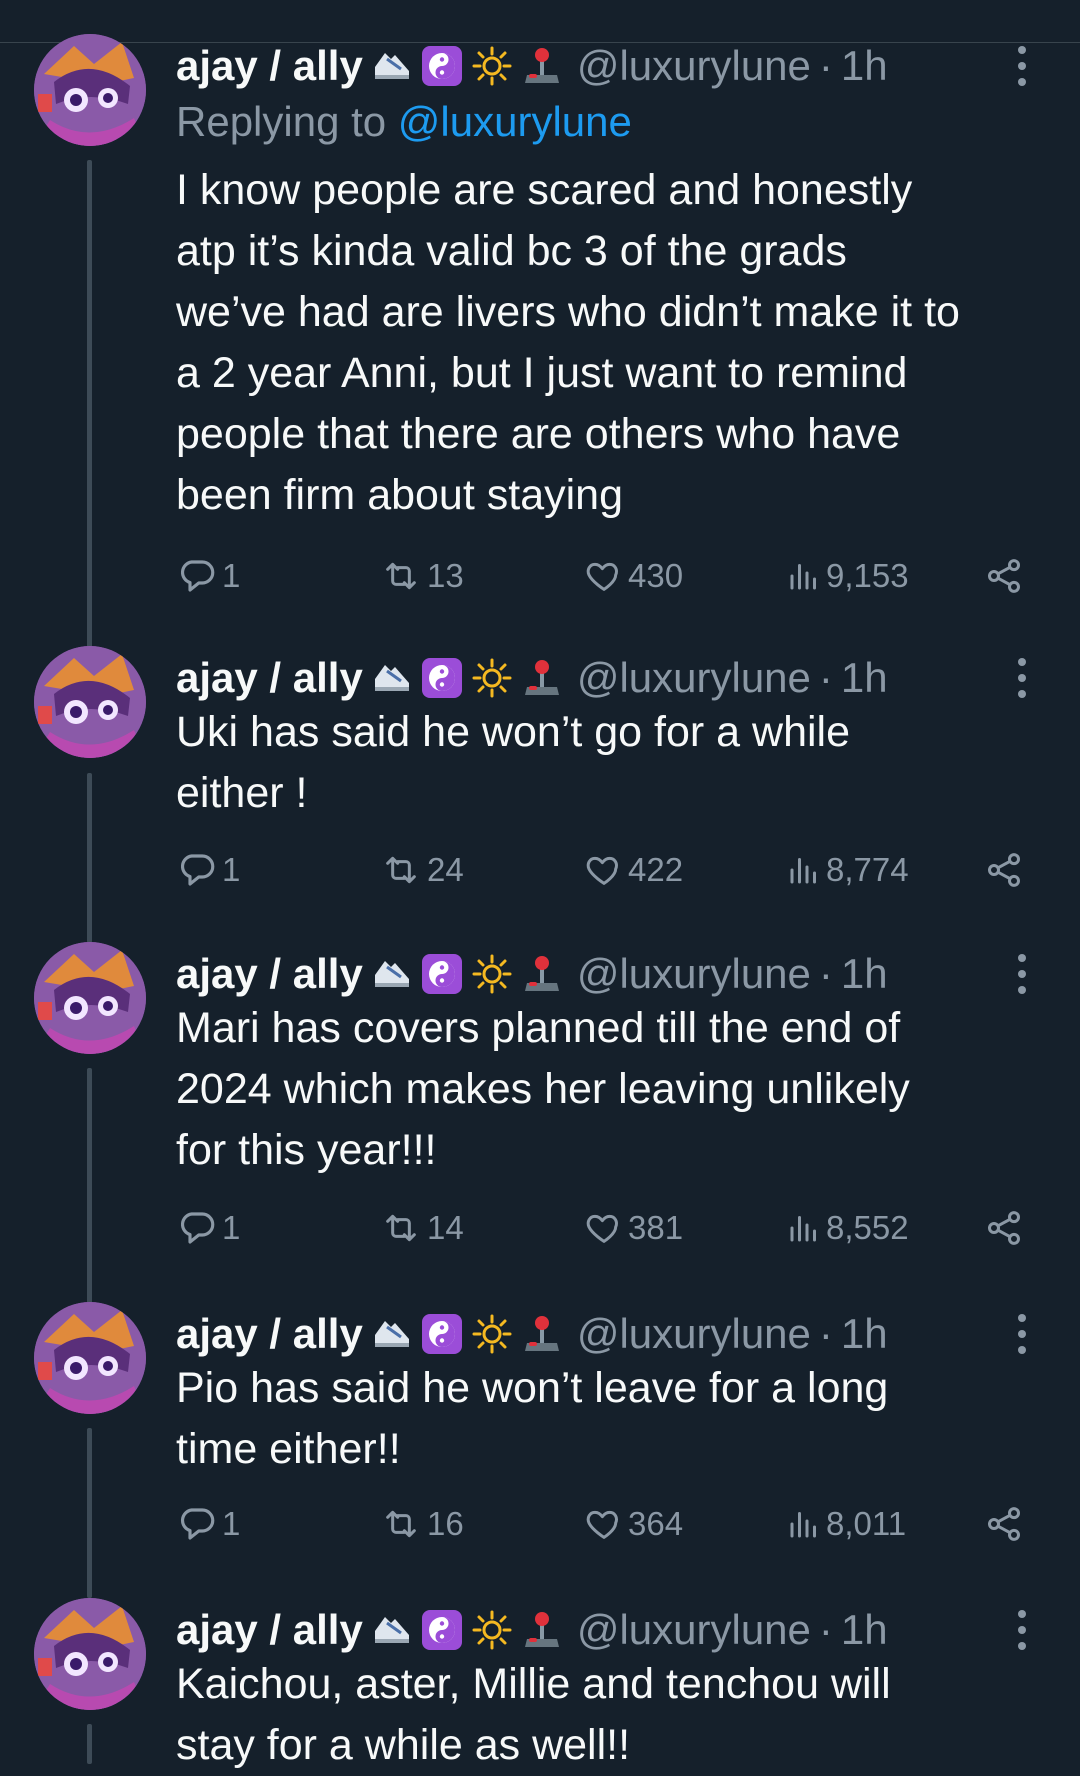 The image size is (1080, 1776). I want to click on like-button: 381, so click(633, 1228).